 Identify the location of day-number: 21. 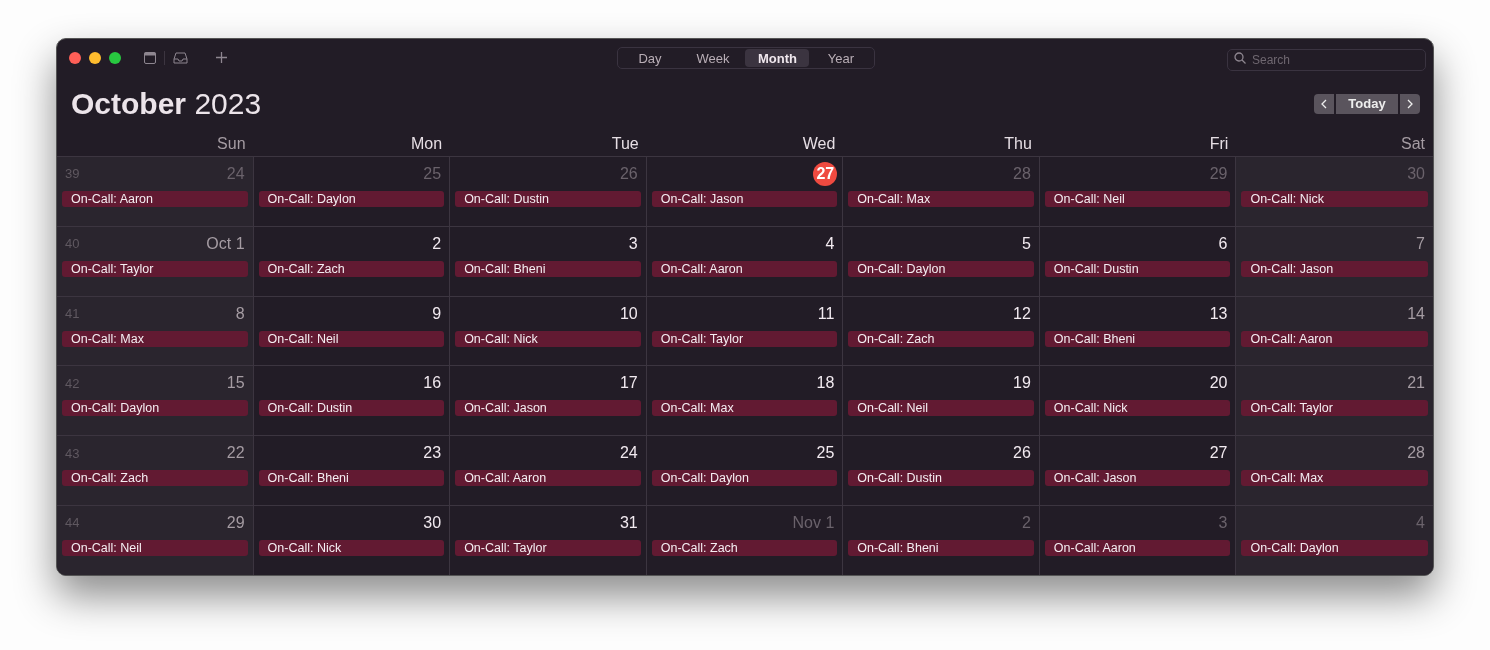
(1416, 383).